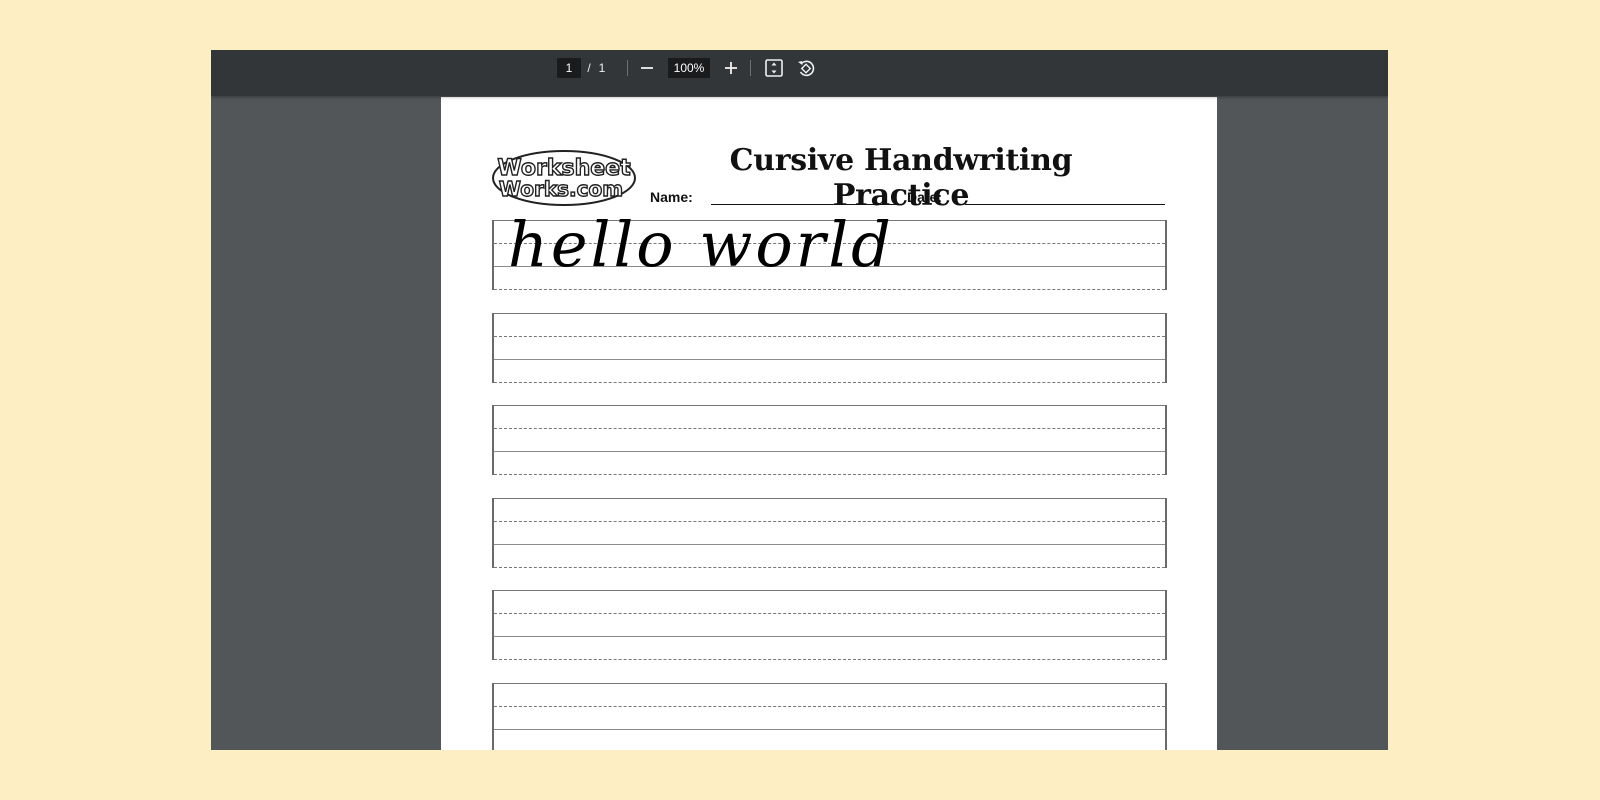 The image size is (1600, 800). I want to click on fit-to-page-icon, so click(774, 68).